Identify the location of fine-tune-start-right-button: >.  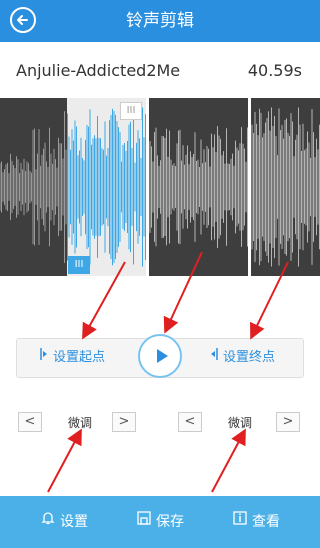
(124, 422).